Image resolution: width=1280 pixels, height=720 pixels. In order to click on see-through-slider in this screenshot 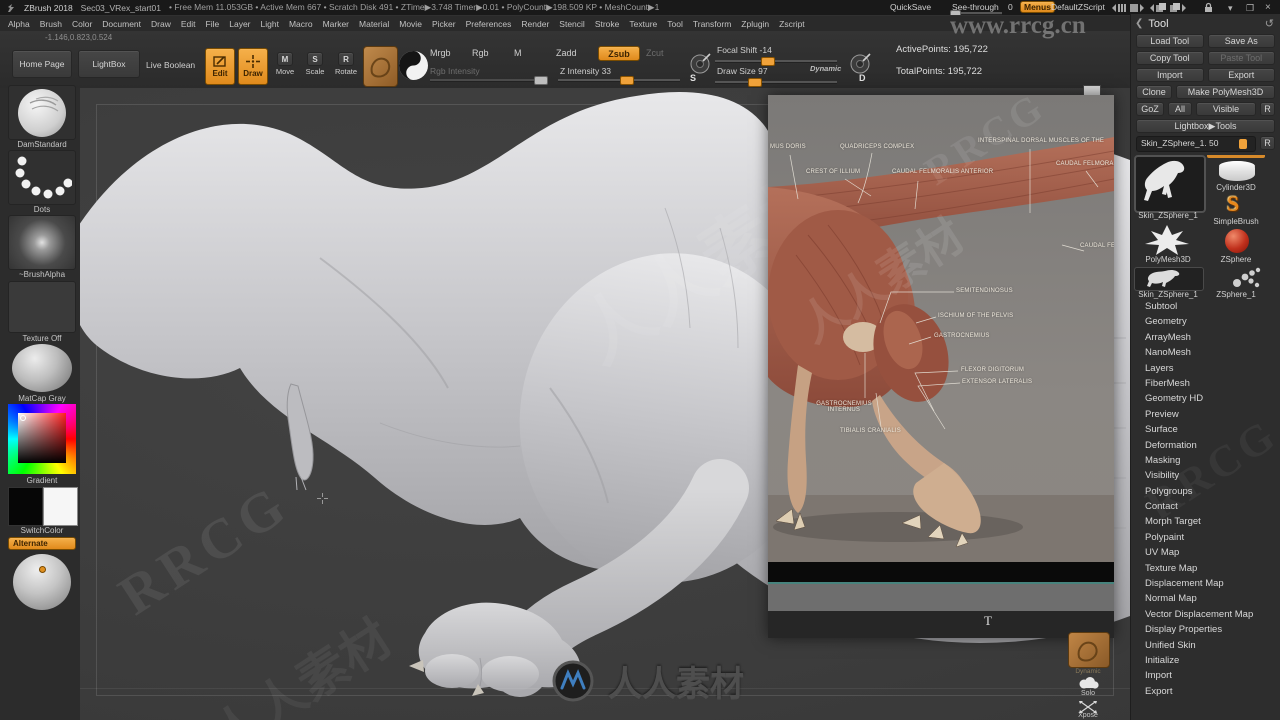, I will do `click(976, 13)`.